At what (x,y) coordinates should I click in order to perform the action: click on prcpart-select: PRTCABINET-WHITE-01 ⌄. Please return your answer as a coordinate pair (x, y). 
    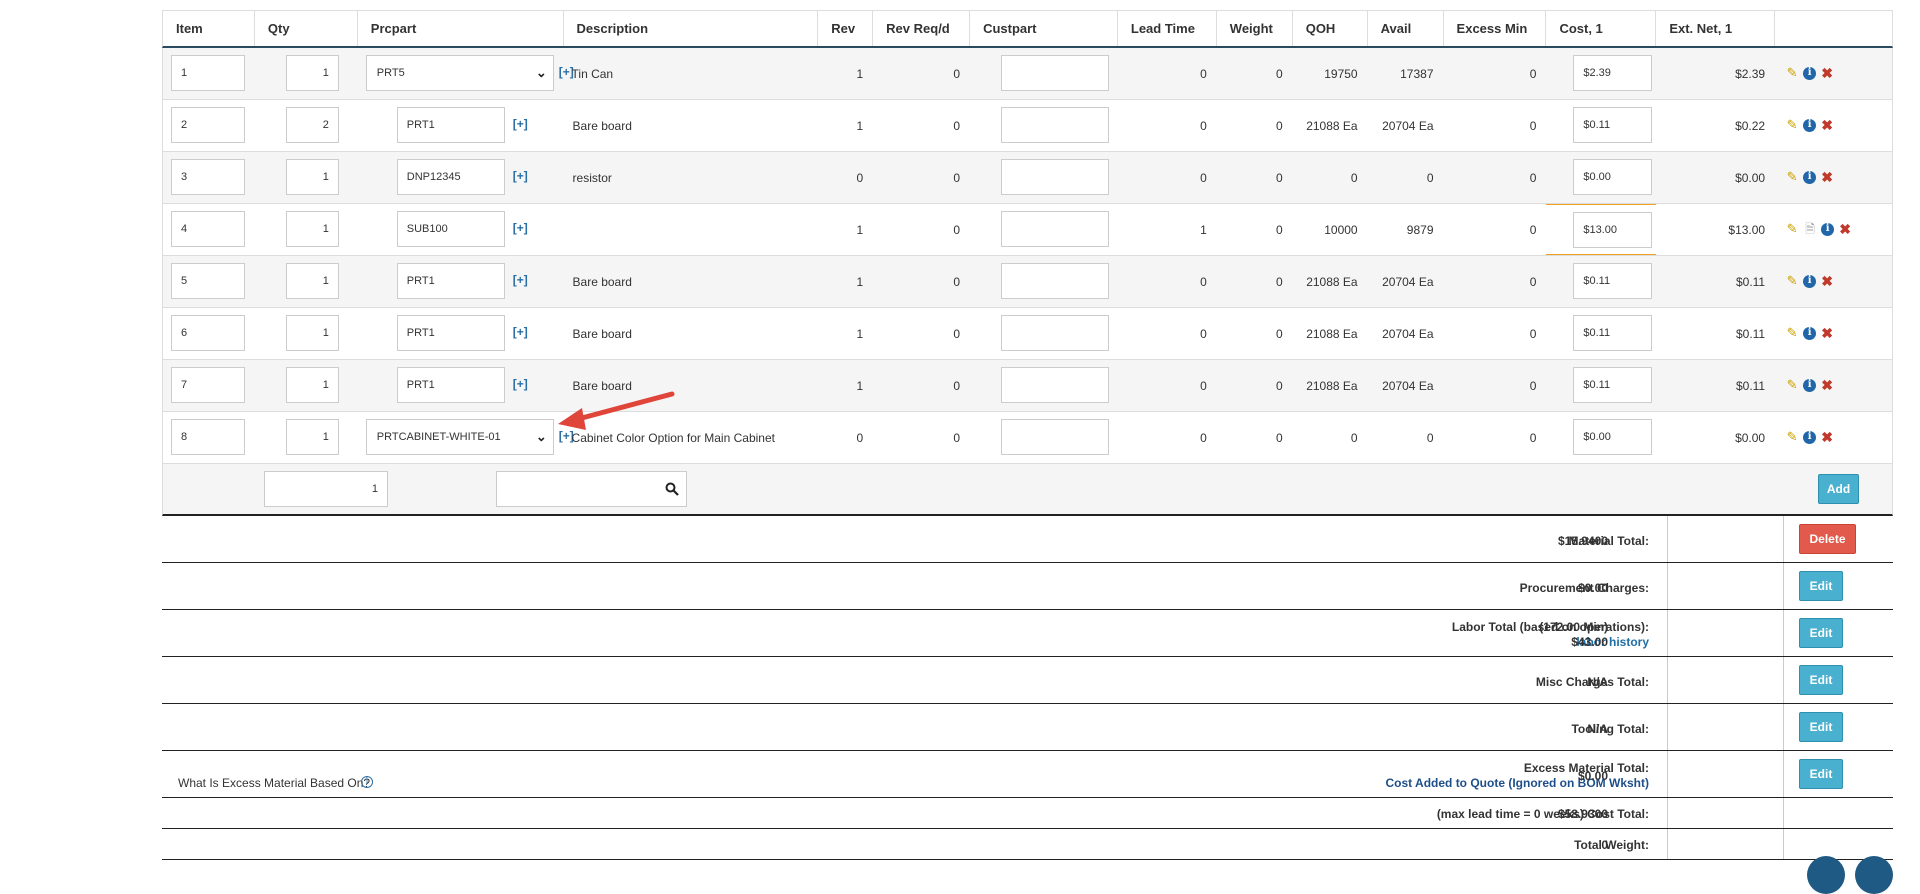
    Looking at the image, I should click on (459, 437).